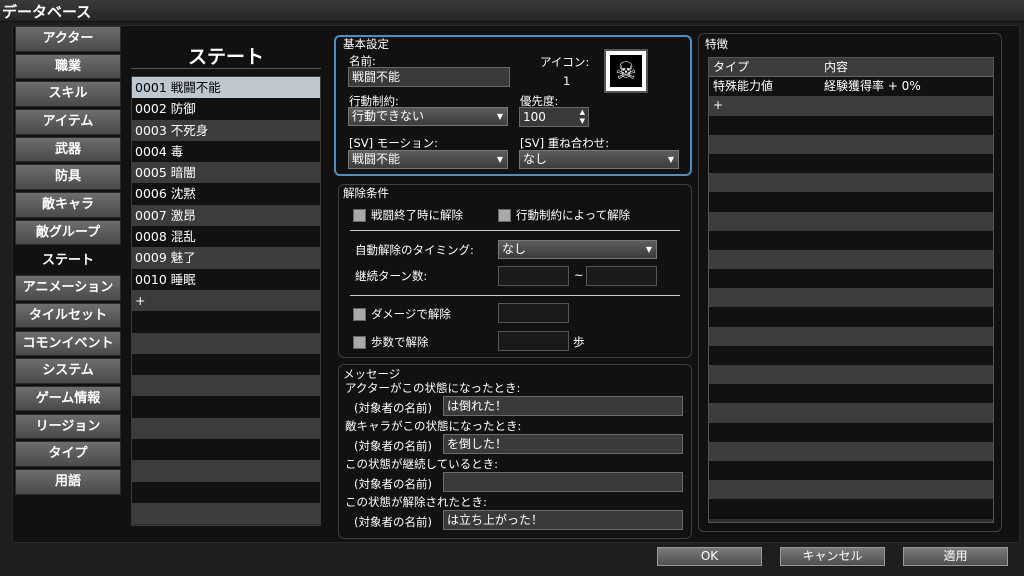  I want to click on cancel-button: キャンセル, so click(832, 556).